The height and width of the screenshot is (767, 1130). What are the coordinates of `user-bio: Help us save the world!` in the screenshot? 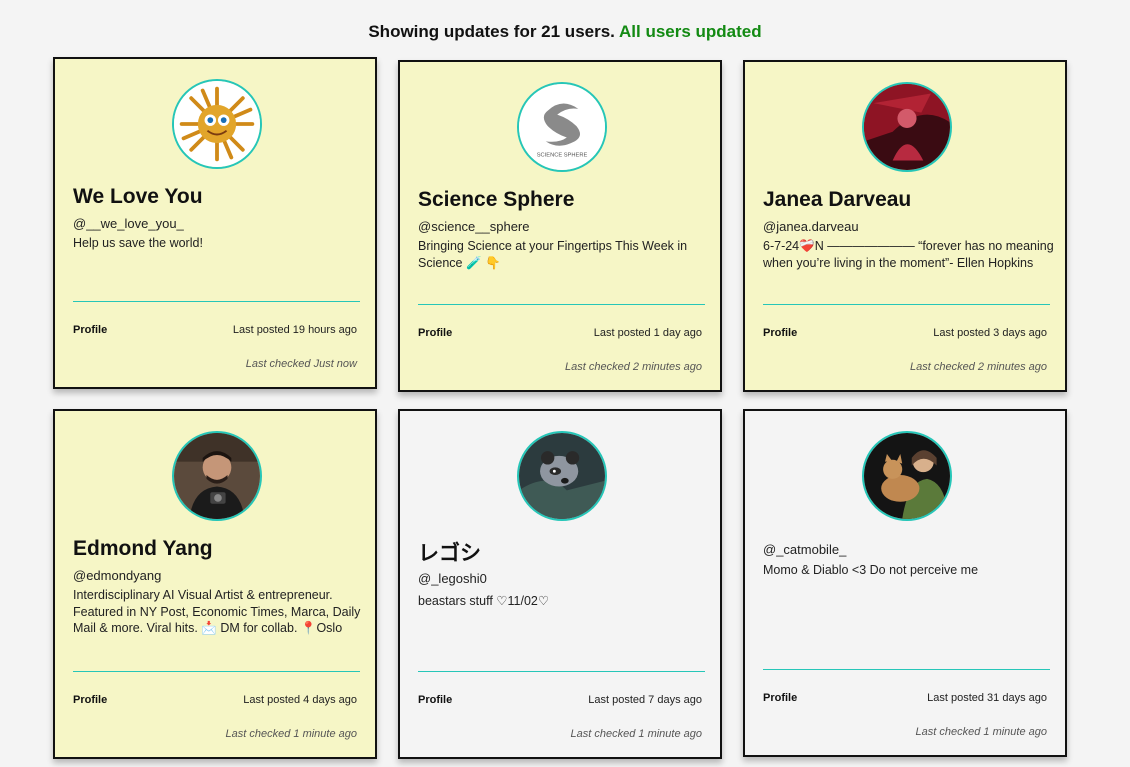 It's located at (138, 243).